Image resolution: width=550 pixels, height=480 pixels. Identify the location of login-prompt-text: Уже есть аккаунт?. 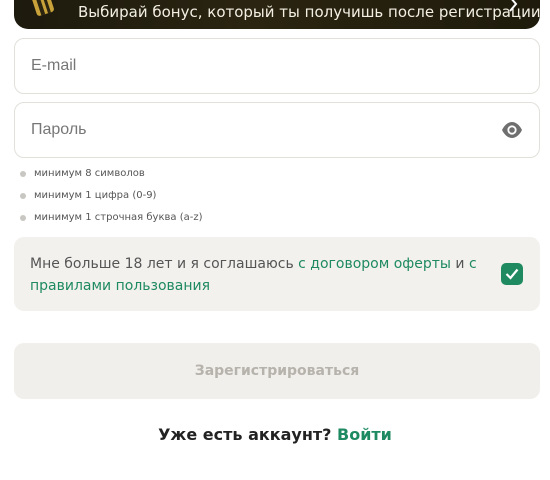
(247, 434).